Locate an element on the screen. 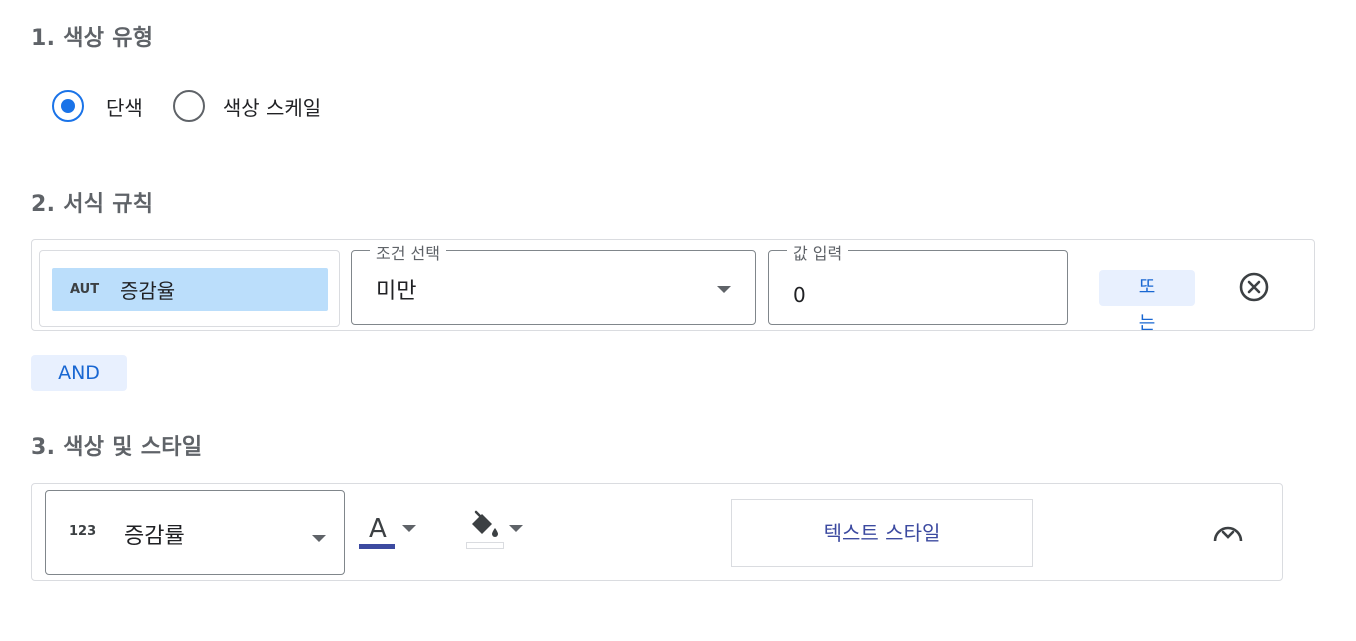 This screenshot has height=641, width=1356. radio-solid-label: 단색 is located at coordinates (124, 107).